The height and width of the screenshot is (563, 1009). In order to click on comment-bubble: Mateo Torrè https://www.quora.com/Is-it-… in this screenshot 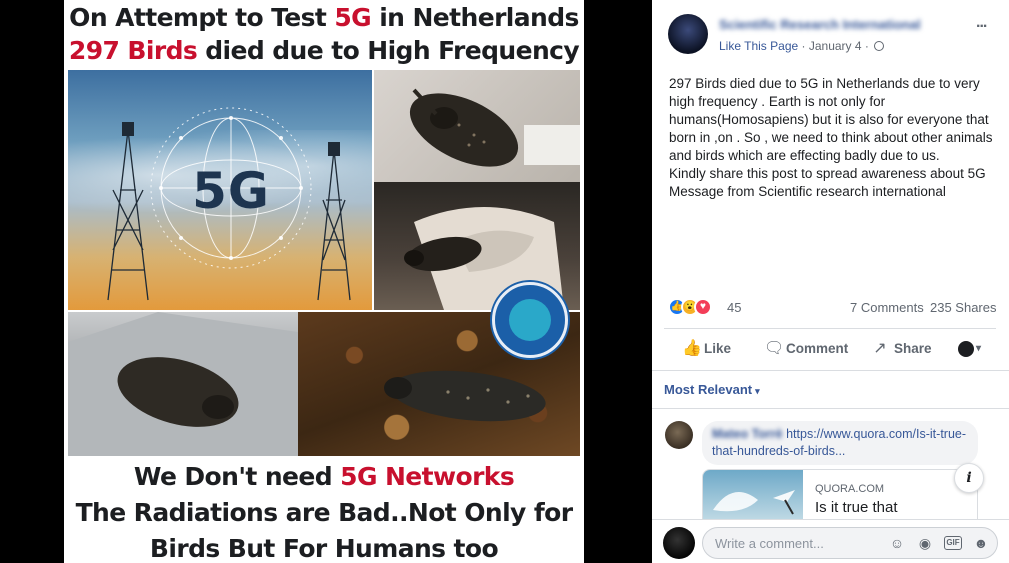, I will do `click(840, 443)`.